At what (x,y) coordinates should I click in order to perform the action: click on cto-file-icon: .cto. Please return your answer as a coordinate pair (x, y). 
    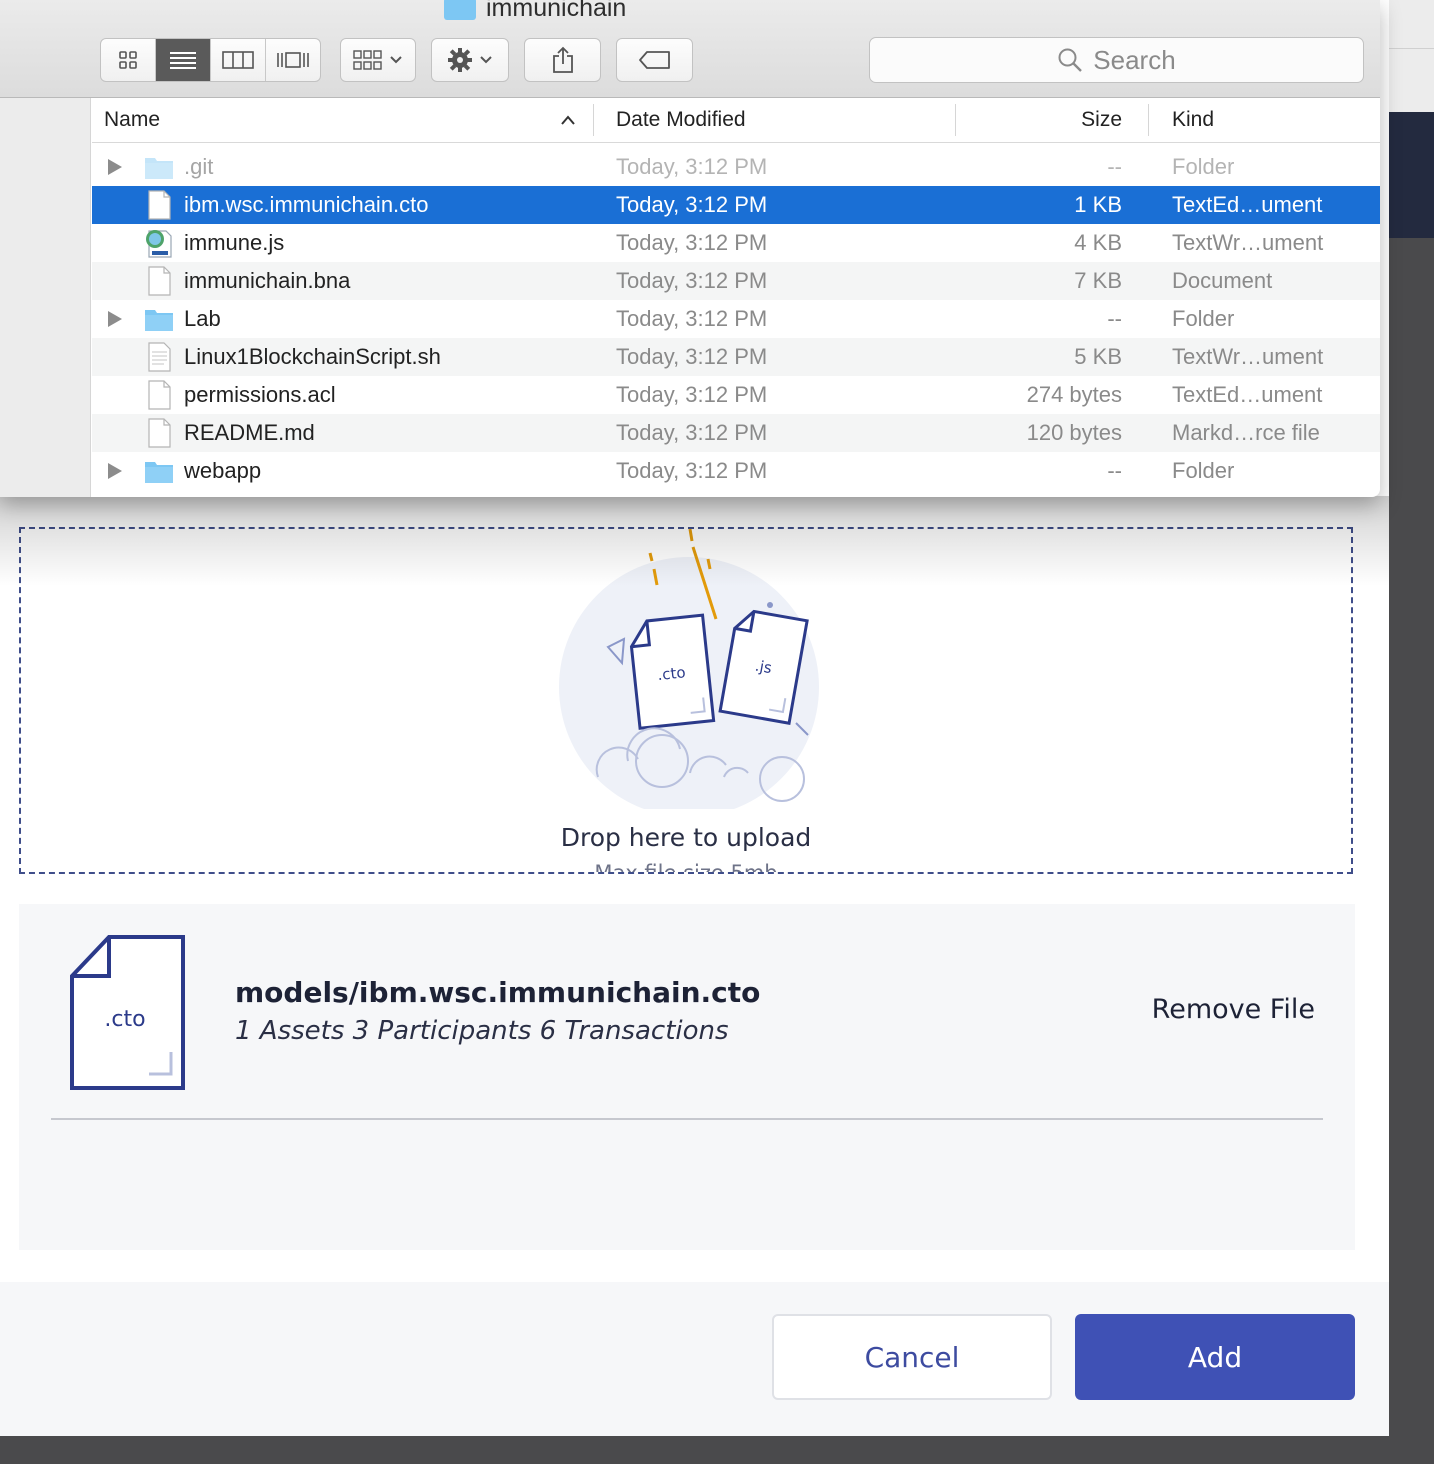
    Looking at the image, I should click on (672, 671).